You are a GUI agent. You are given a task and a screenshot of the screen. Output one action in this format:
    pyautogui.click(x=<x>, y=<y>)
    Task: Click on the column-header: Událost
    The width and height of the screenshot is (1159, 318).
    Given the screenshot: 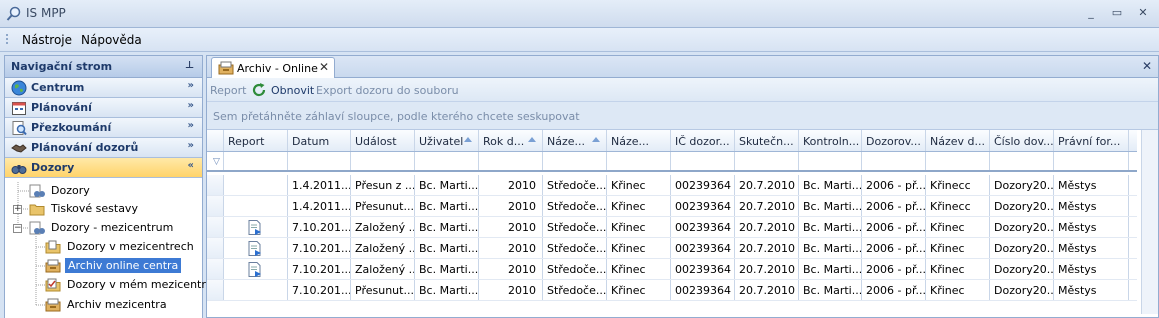 What is the action you would take?
    pyautogui.click(x=383, y=140)
    